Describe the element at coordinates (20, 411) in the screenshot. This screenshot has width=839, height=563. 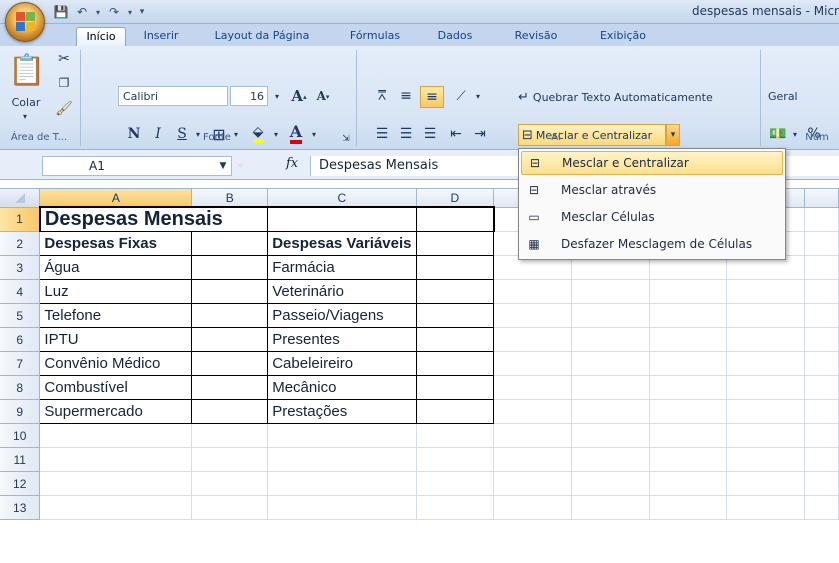
I see `row-header: 9` at that location.